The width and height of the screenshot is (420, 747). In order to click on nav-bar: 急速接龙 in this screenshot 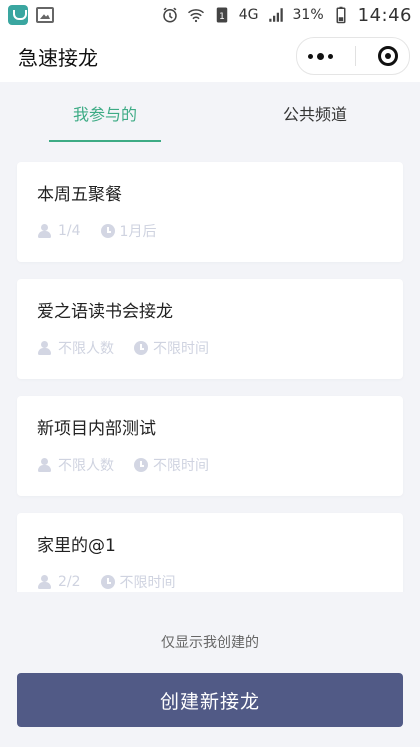, I will do `click(210, 56)`.